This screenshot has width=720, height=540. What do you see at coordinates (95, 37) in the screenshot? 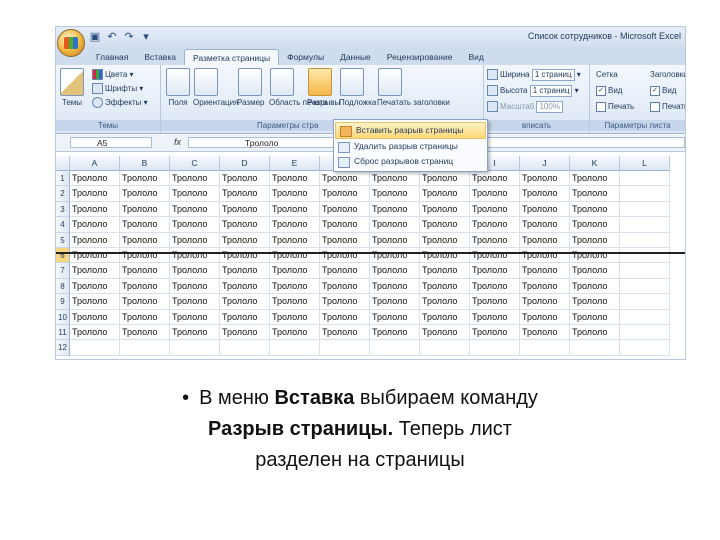
I see `save-icon: ▣` at bounding box center [95, 37].